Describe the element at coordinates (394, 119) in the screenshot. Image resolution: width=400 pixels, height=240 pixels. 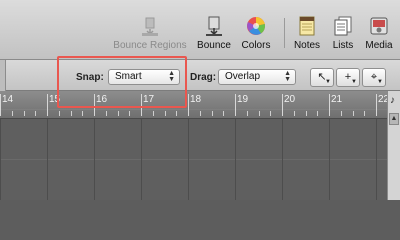
I see `scroll-up-button: ▲` at that location.